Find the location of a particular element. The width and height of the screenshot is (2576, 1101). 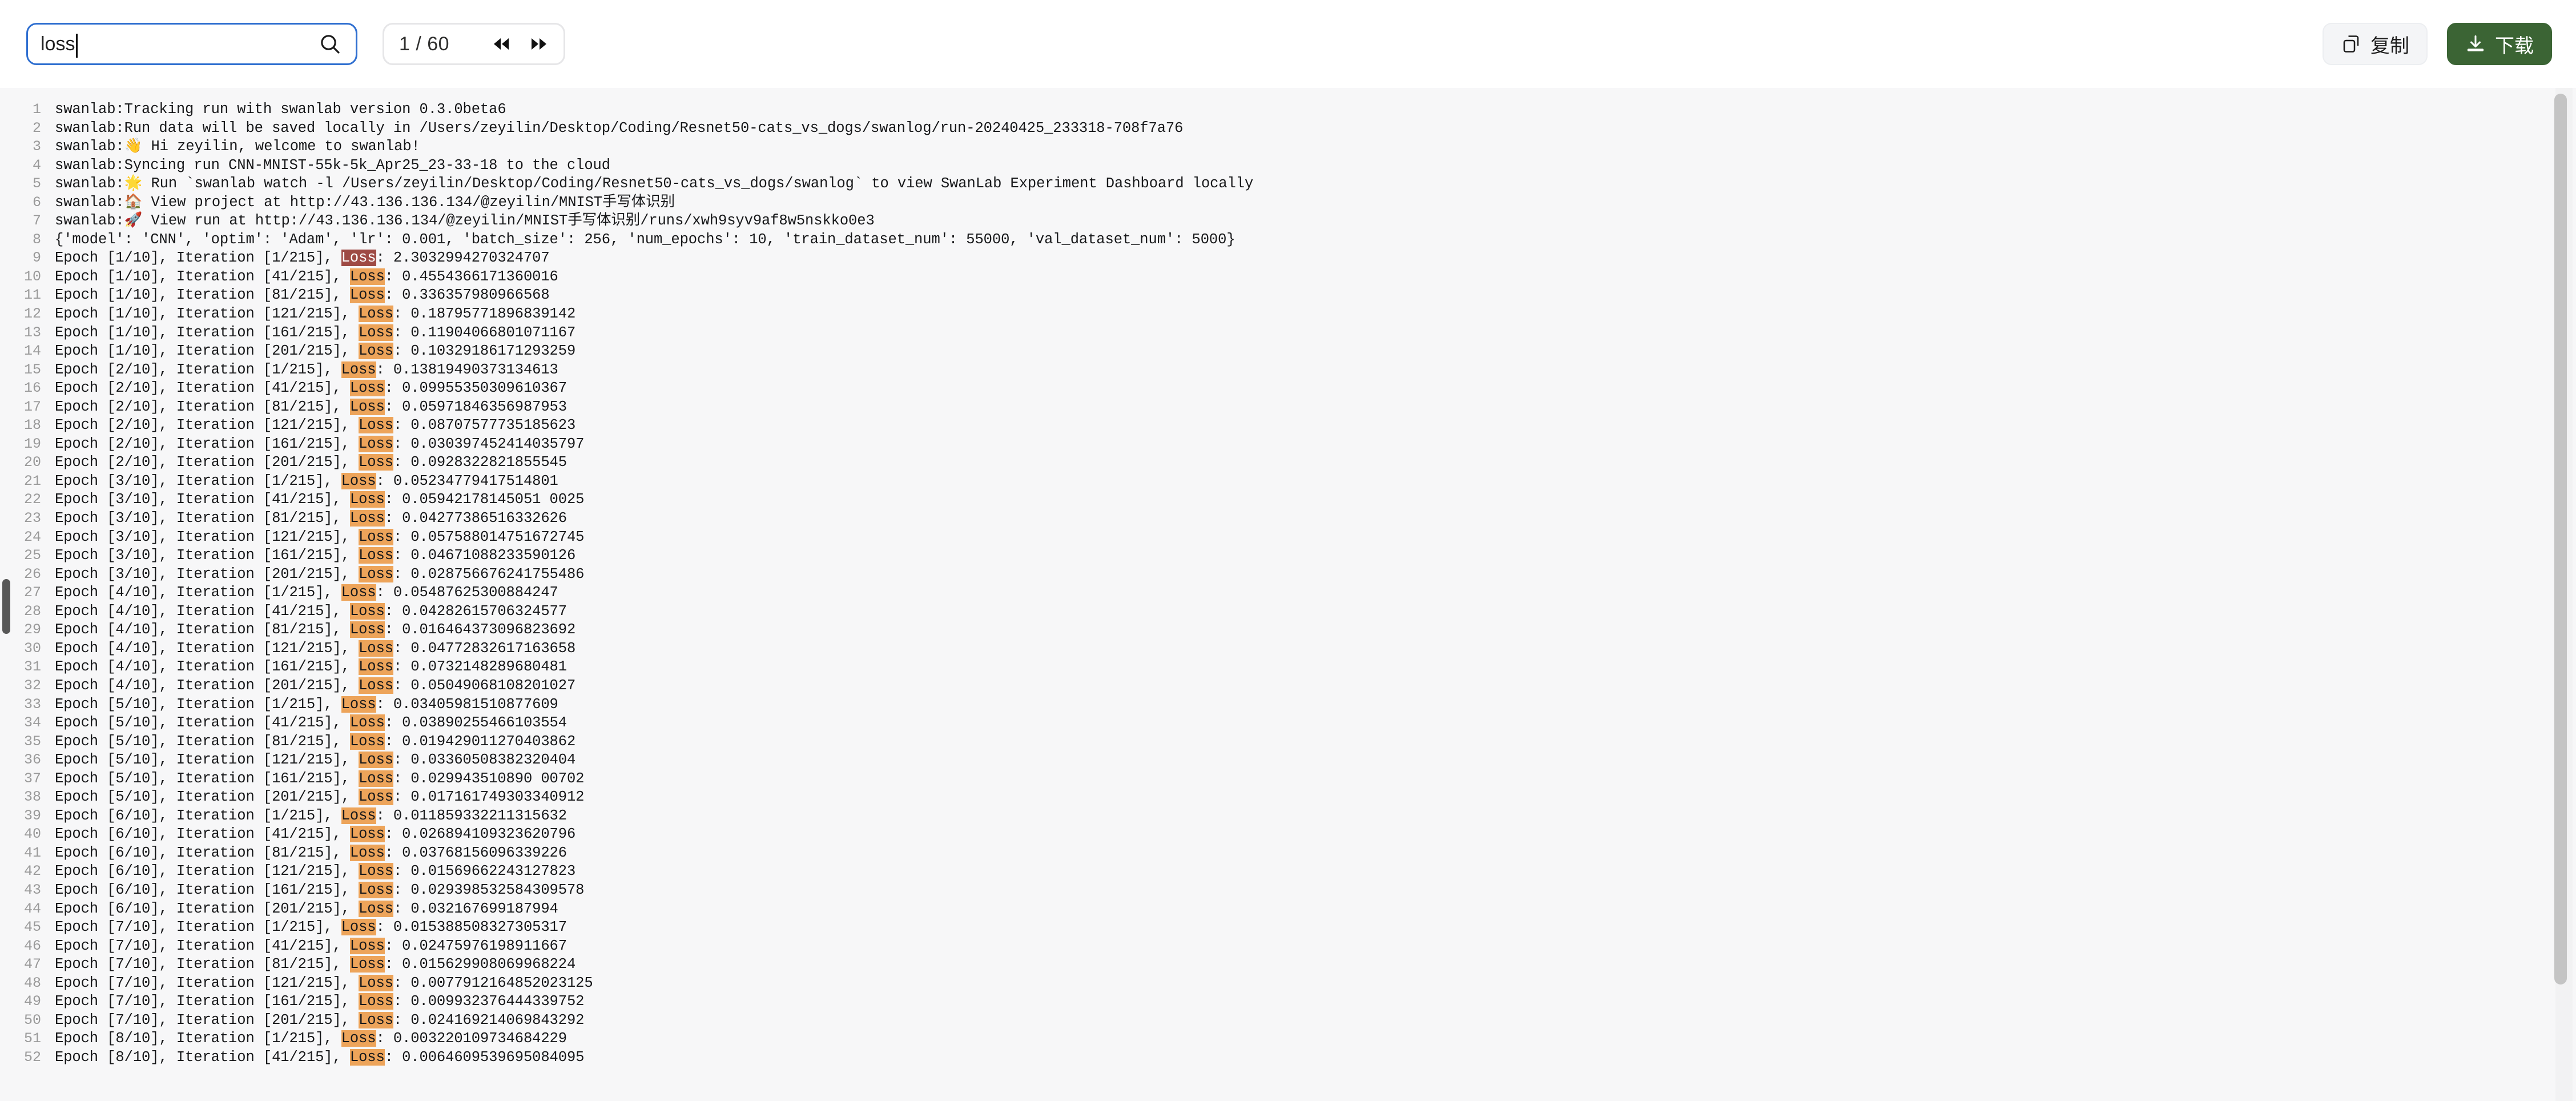

log-line-number: 50 is located at coordinates (32, 1019).